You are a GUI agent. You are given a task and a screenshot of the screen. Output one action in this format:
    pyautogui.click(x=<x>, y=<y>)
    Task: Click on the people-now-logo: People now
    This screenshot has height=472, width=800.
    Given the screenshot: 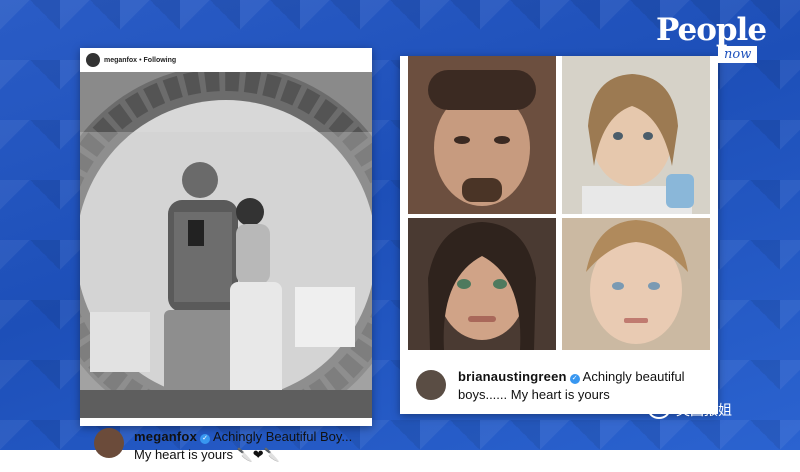 What is the action you would take?
    pyautogui.click(x=716, y=41)
    